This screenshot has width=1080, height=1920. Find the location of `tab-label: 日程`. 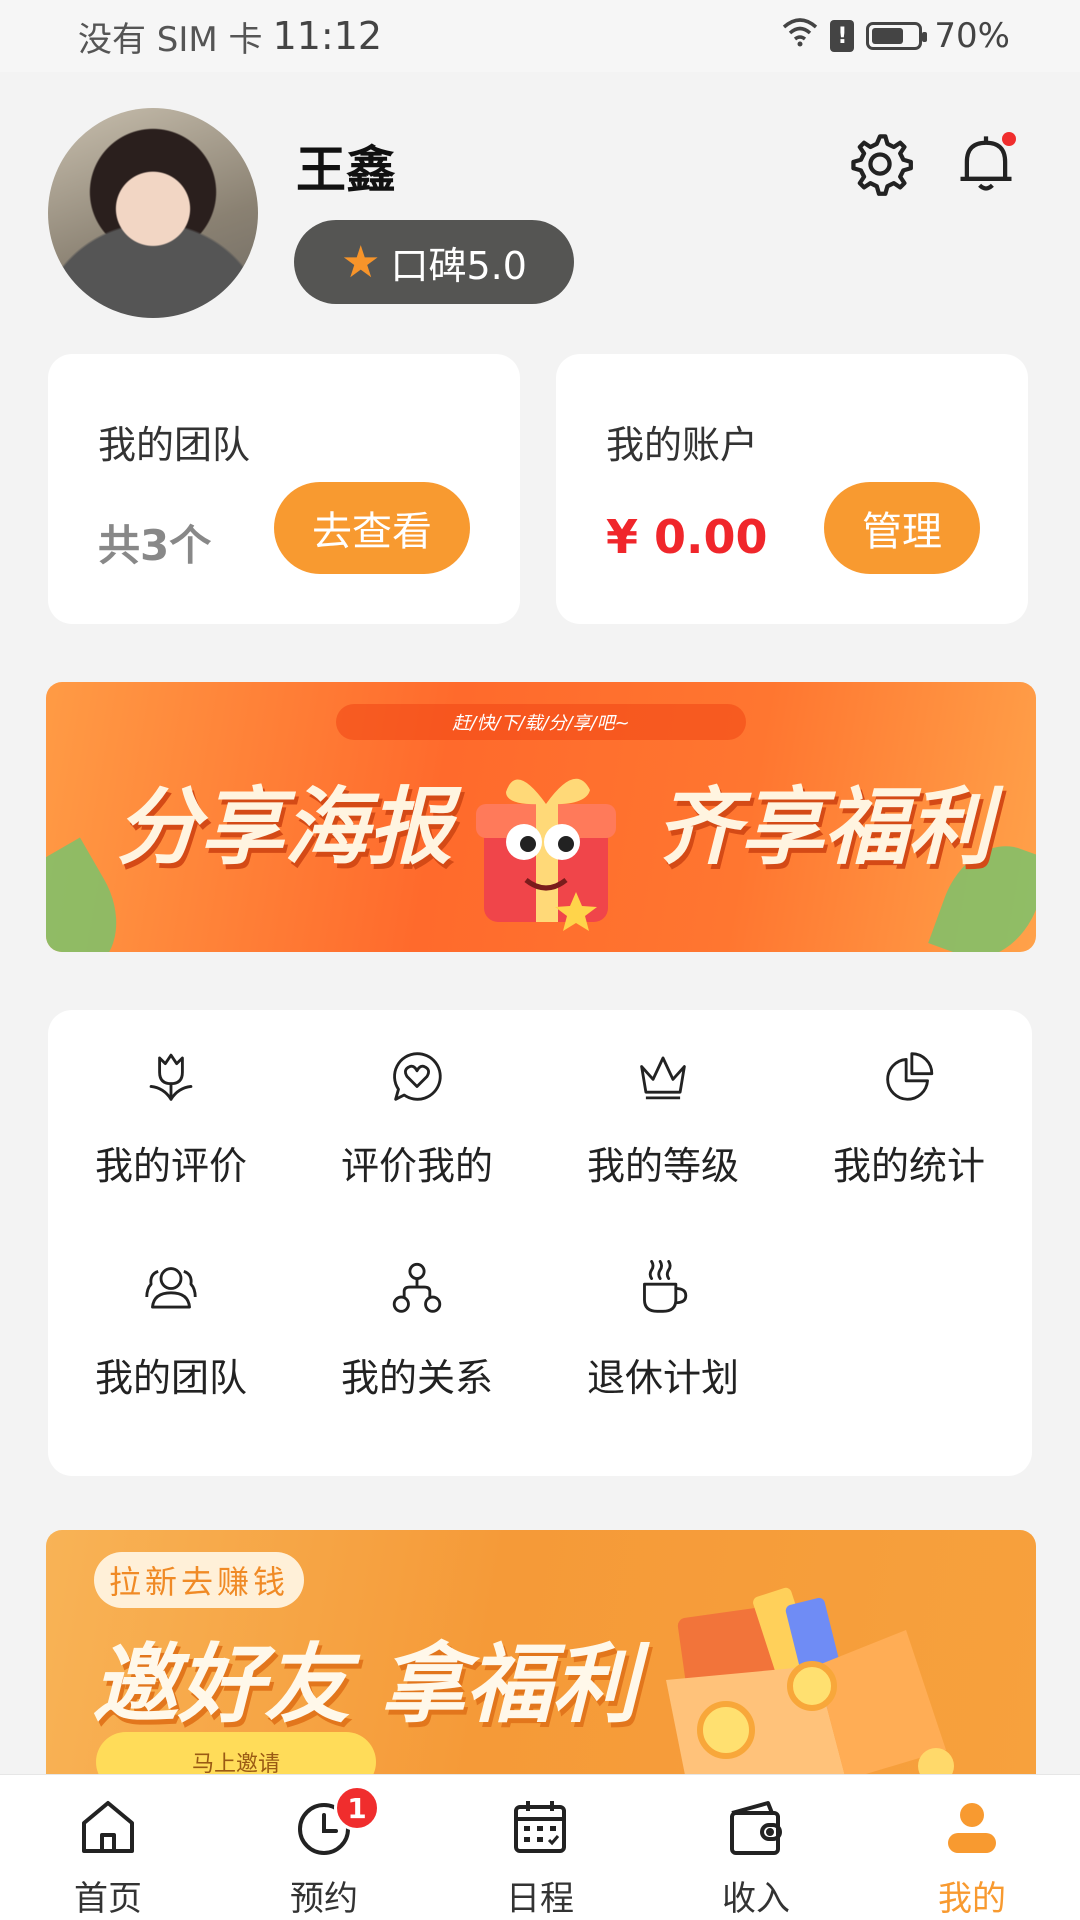

tab-label: 日程 is located at coordinates (540, 1899).